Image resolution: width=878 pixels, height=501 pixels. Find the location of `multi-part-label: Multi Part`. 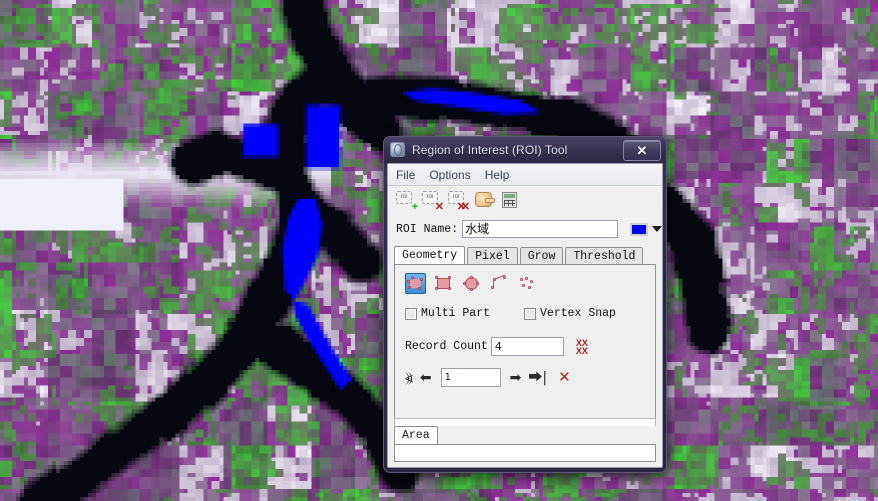

multi-part-label: Multi Part is located at coordinates (456, 313).